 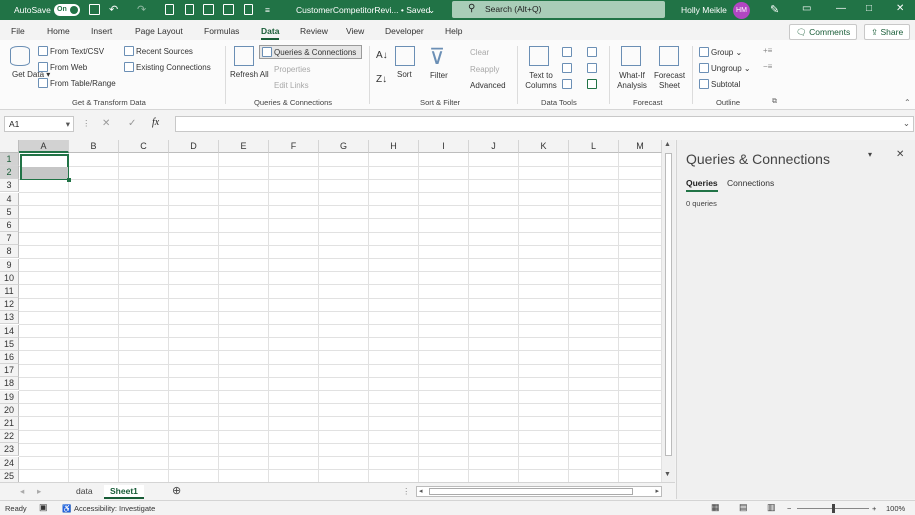 What do you see at coordinates (9, 212) in the screenshot?
I see `row-header: 5` at bounding box center [9, 212].